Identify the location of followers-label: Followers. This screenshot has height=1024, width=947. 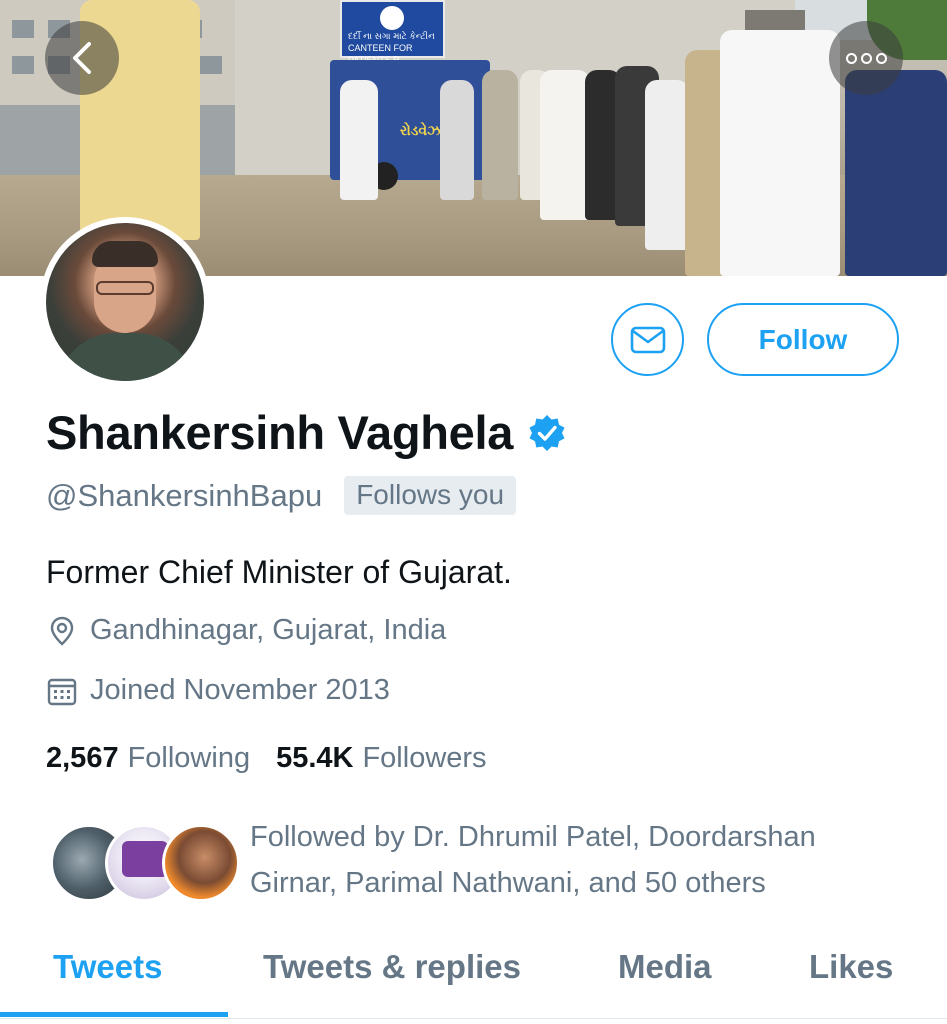
(424, 758).